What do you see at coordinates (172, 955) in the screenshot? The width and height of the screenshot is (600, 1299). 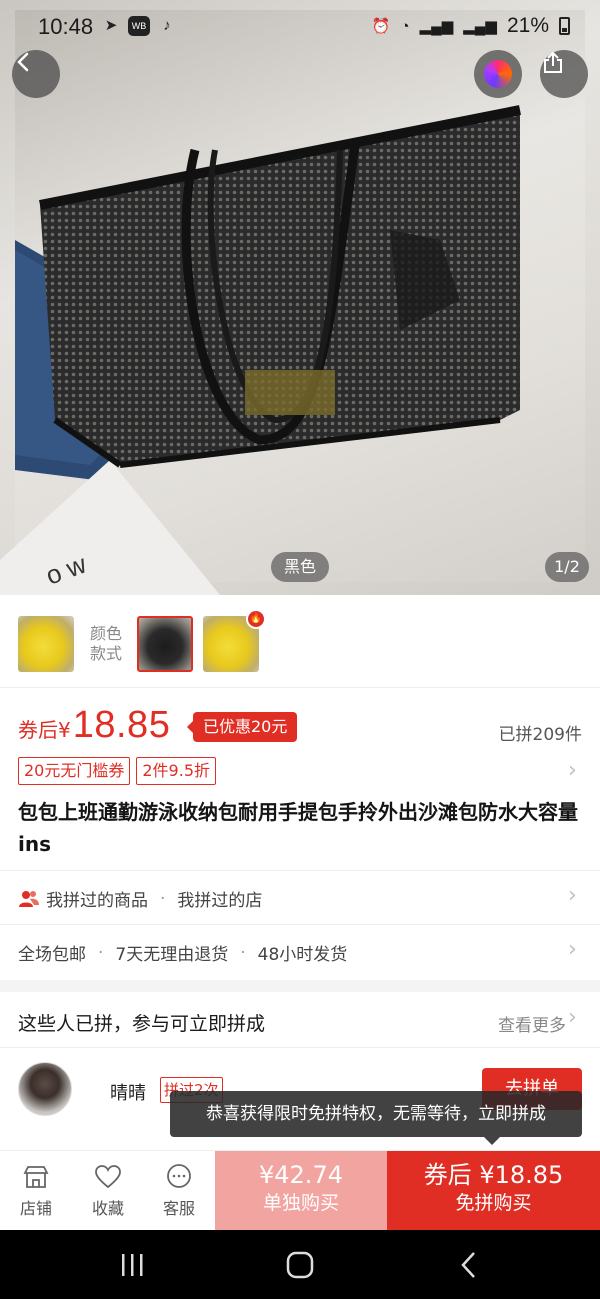 I see `service-return-policy: 7天无理由退货` at bounding box center [172, 955].